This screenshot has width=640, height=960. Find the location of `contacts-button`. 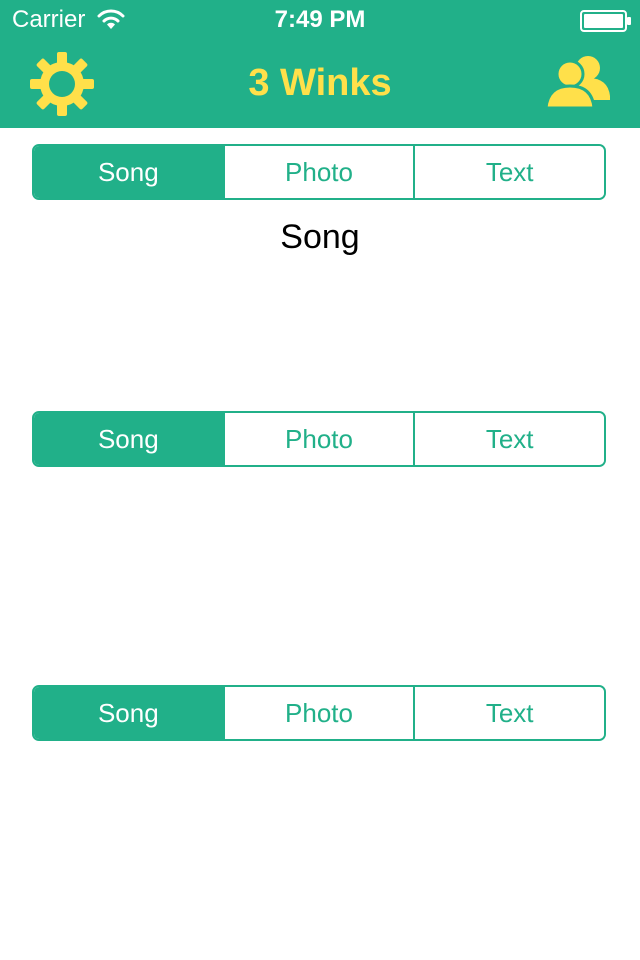

contacts-button is located at coordinates (579, 81).